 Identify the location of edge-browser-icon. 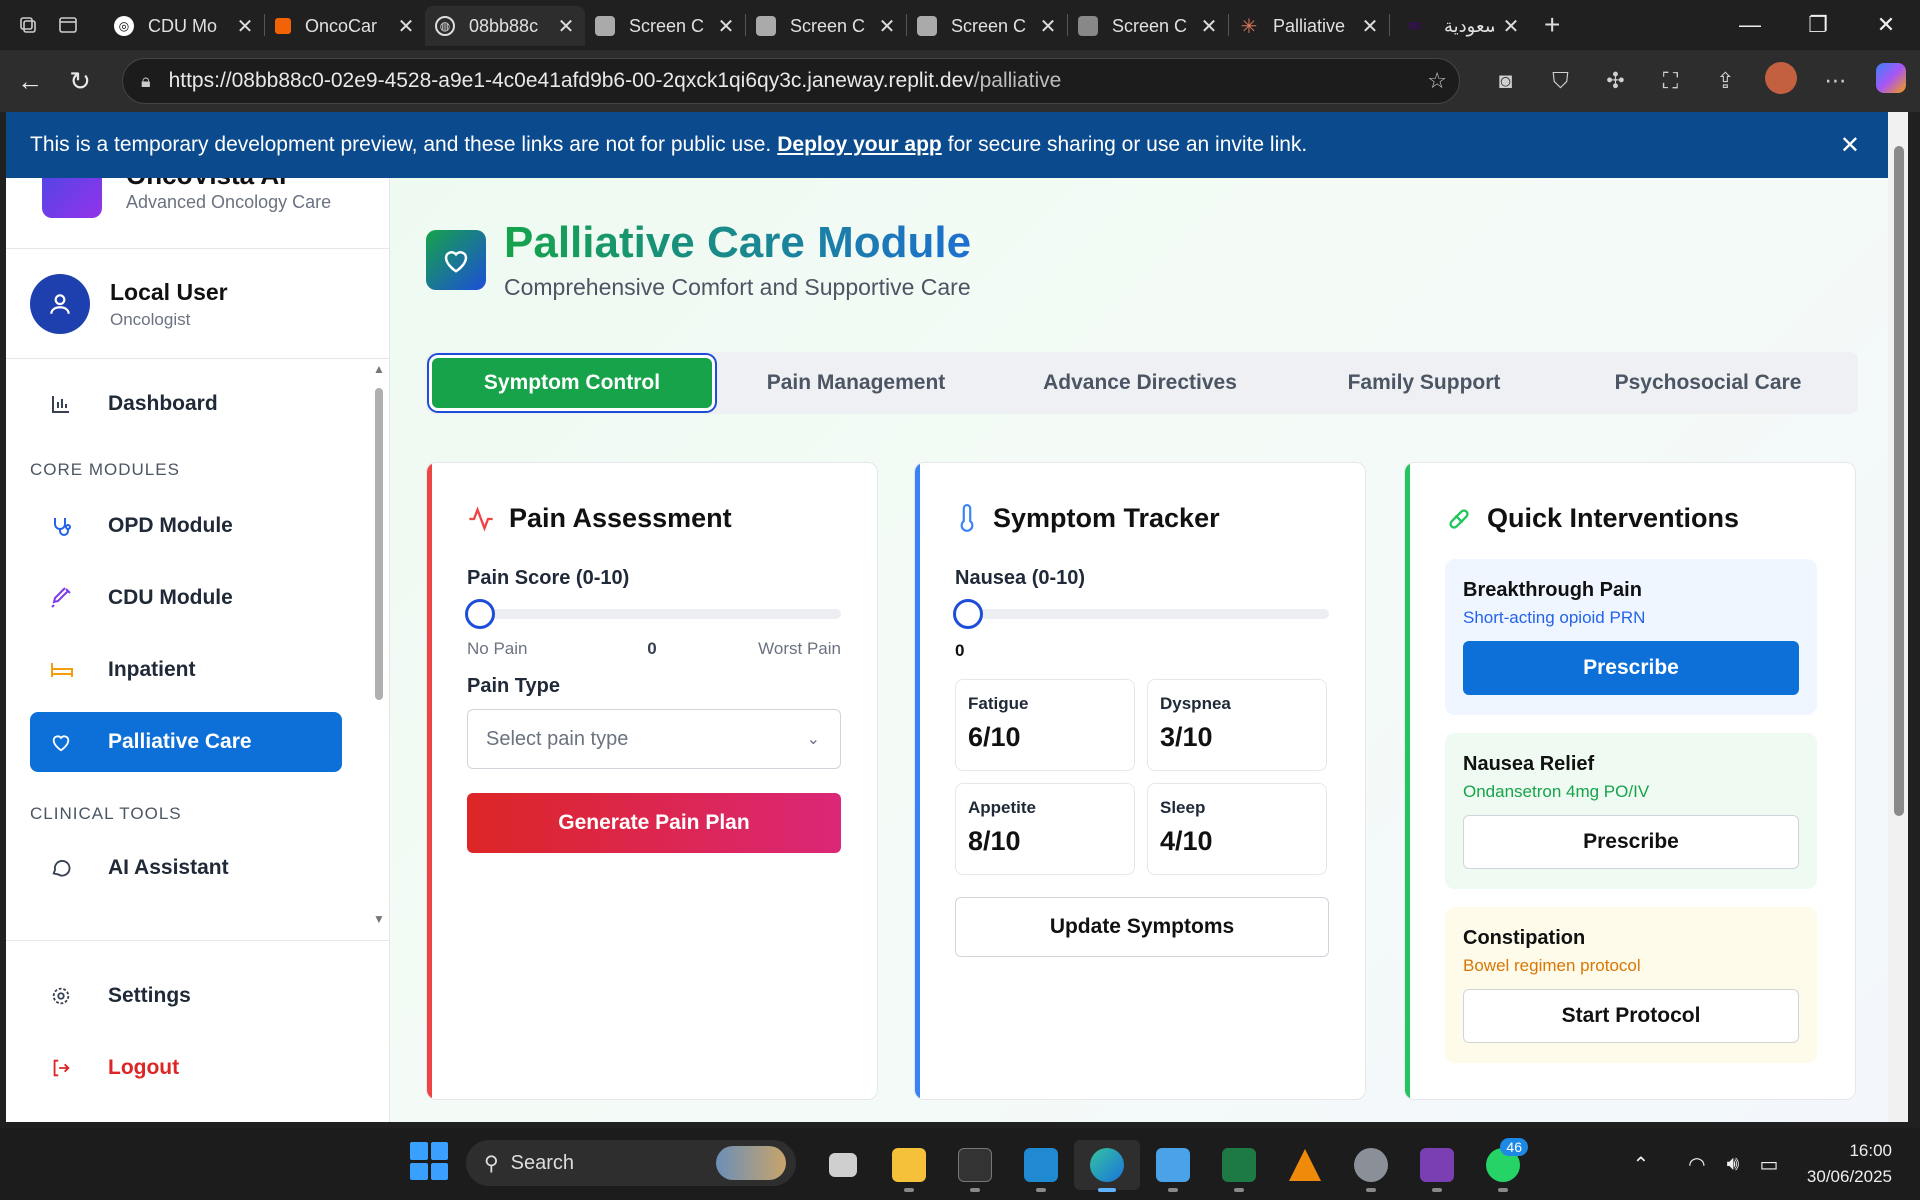
(1107, 1166).